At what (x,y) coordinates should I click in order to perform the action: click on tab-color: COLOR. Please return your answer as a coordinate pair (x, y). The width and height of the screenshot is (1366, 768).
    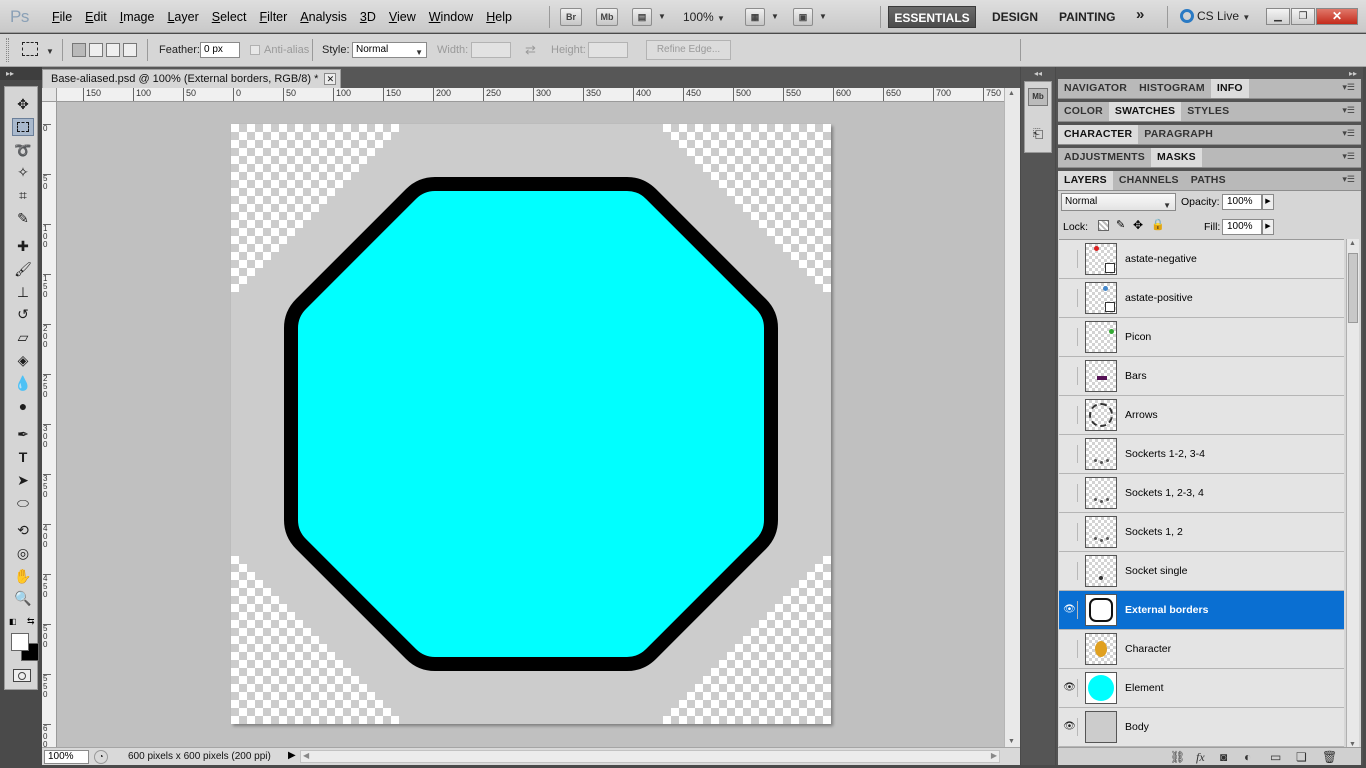
    Looking at the image, I should click on (1083, 111).